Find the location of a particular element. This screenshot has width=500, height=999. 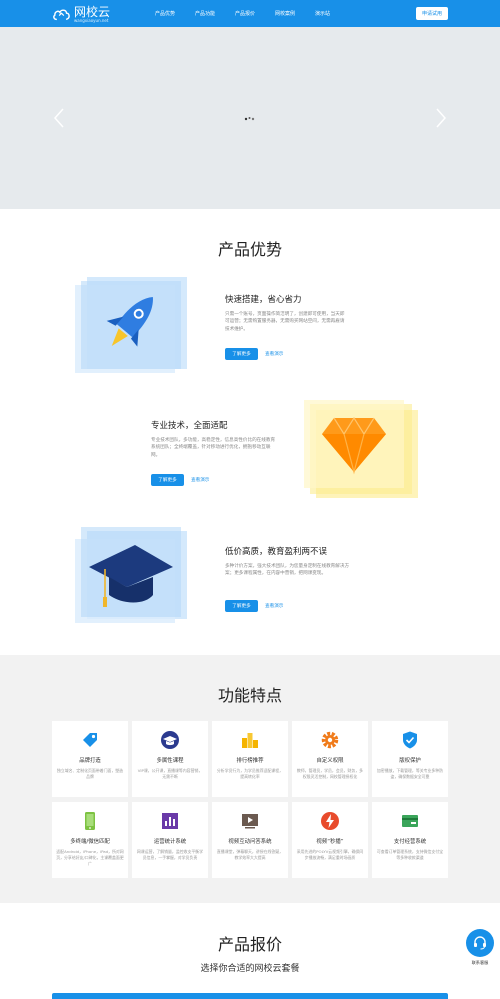

advantage-heading: 专业技术，全面适配 is located at coordinates (189, 426).